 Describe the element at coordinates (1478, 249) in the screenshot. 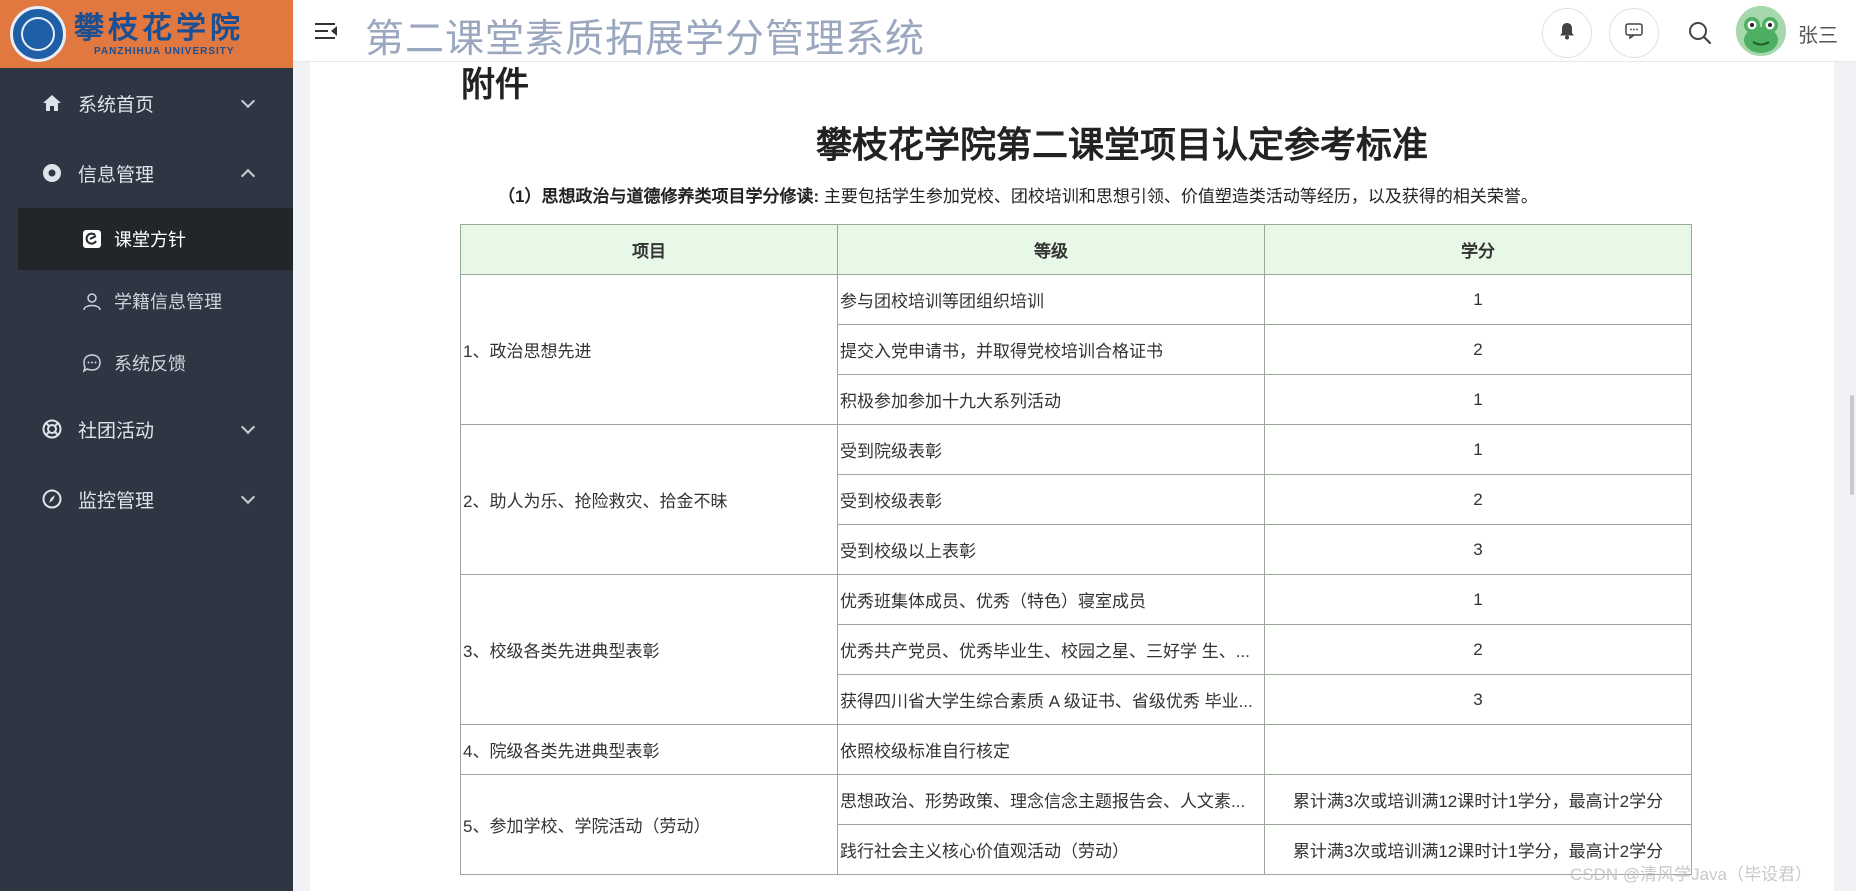

I see `column-header-credit: 学分` at that location.